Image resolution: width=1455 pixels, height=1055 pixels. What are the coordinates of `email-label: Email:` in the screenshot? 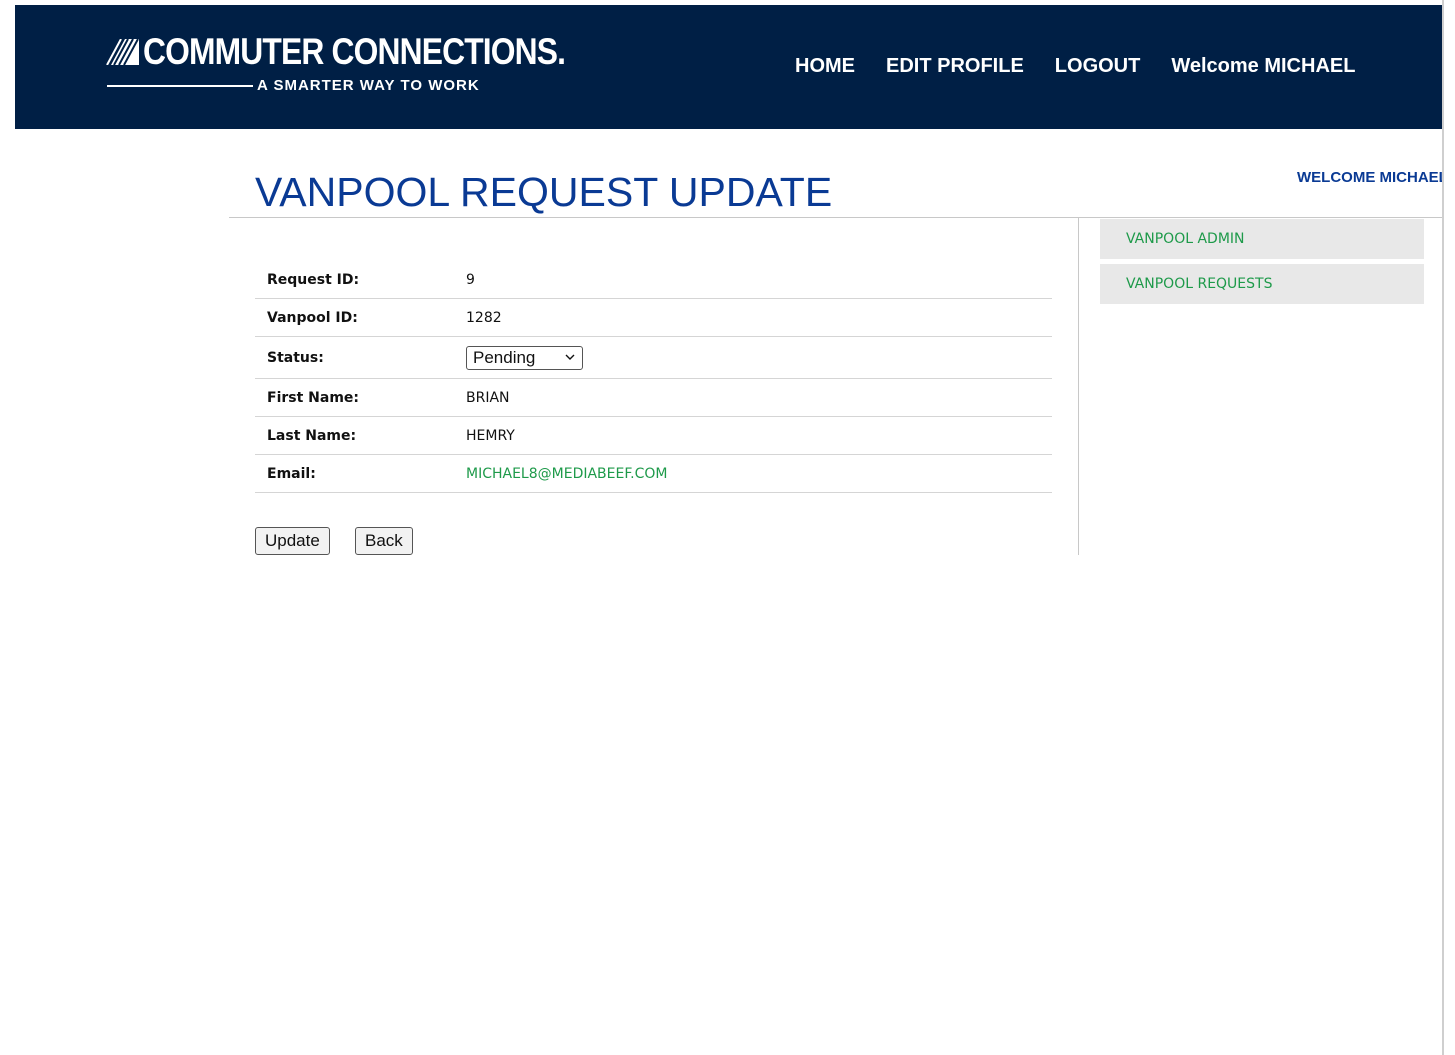 It's located at (291, 473).